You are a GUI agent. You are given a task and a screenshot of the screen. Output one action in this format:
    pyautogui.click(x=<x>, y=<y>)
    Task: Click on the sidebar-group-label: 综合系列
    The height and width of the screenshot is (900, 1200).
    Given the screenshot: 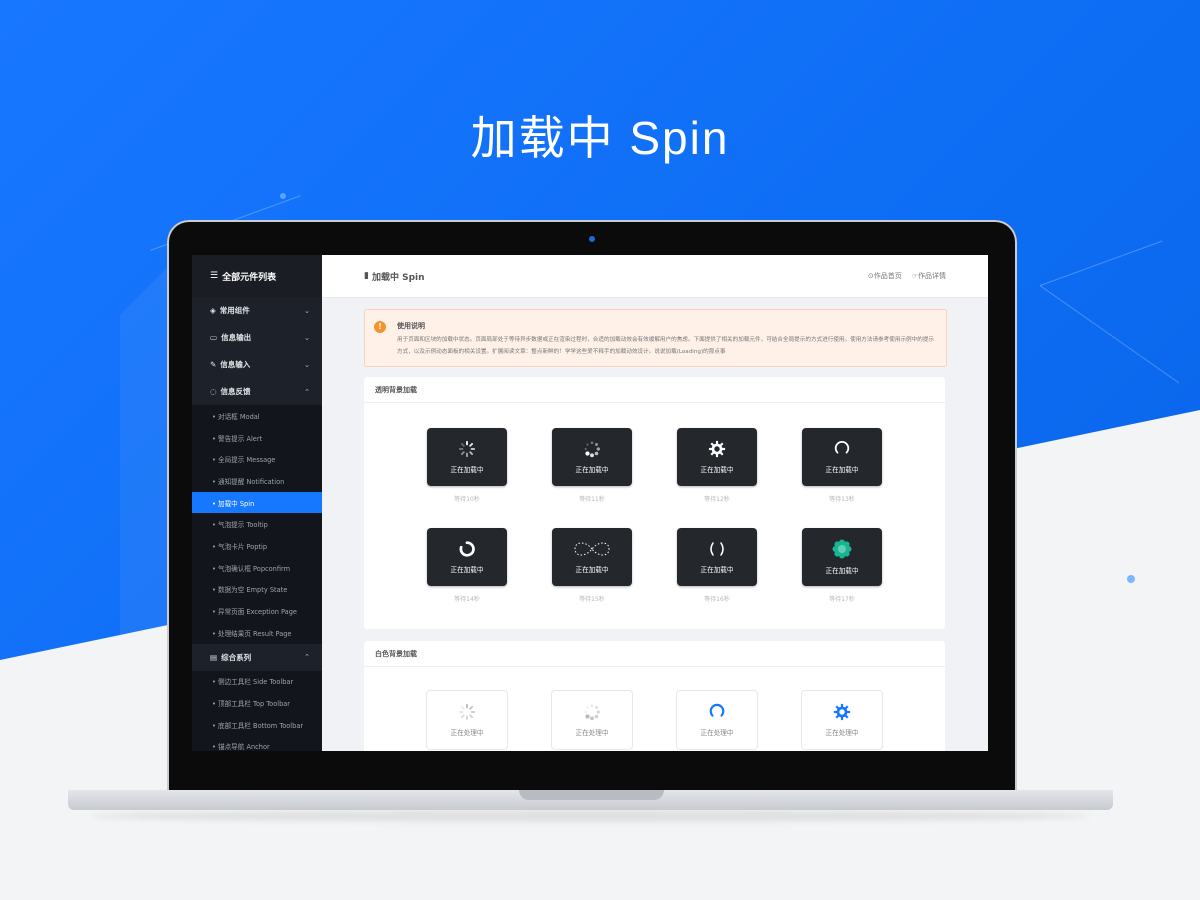 What is the action you would take?
    pyautogui.click(x=236, y=657)
    